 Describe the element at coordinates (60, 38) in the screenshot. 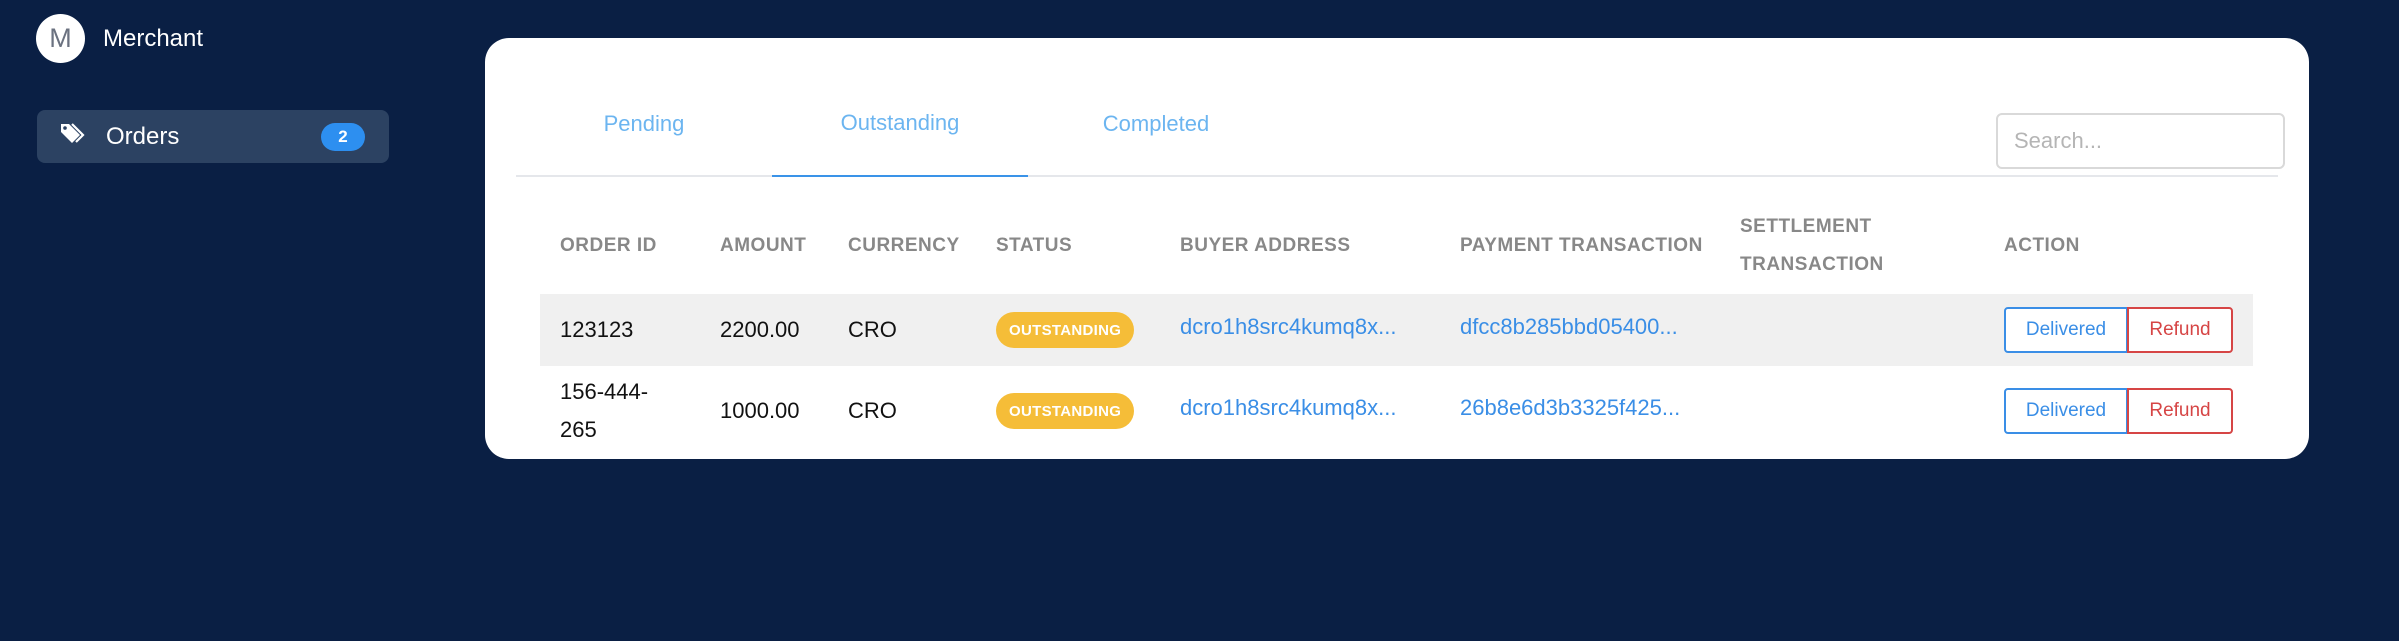

I see `avatar: M` at that location.